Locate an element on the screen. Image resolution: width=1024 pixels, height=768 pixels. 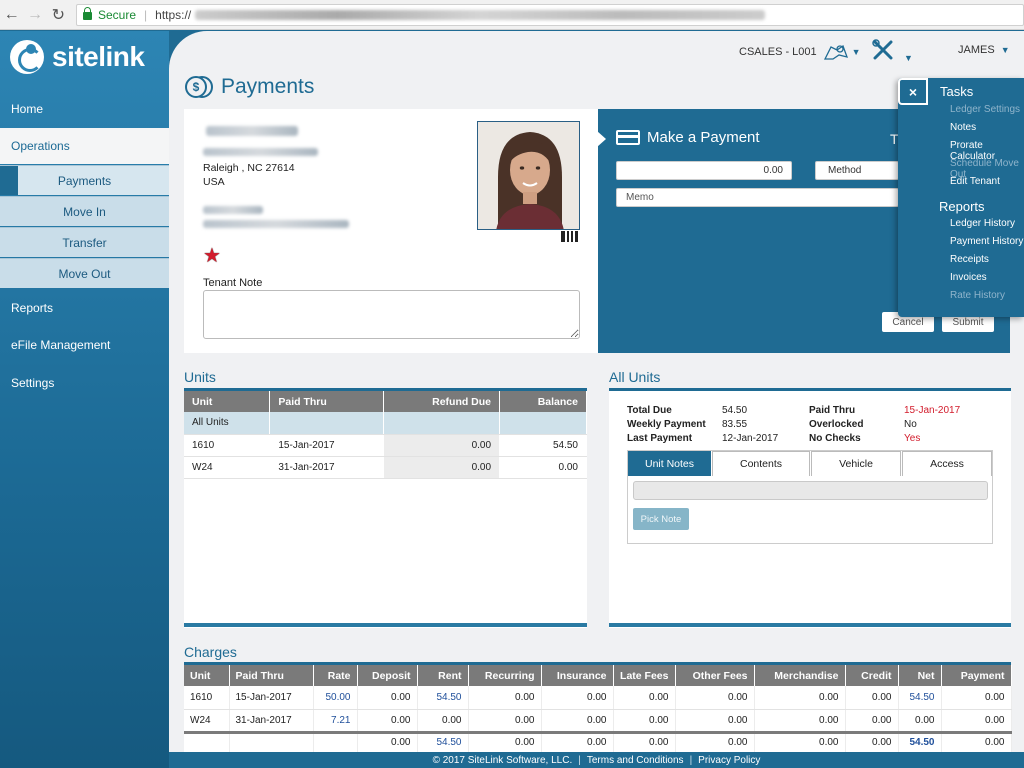
sidebar-item-home: Home is located at coordinates (84, 109).